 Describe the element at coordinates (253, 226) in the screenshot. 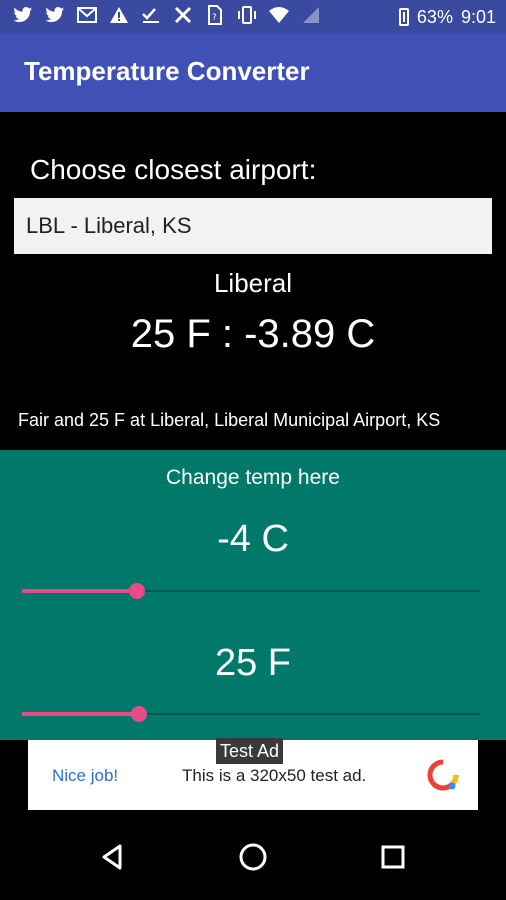

I see `airport-spinner: LBL - Liberal, KS` at that location.